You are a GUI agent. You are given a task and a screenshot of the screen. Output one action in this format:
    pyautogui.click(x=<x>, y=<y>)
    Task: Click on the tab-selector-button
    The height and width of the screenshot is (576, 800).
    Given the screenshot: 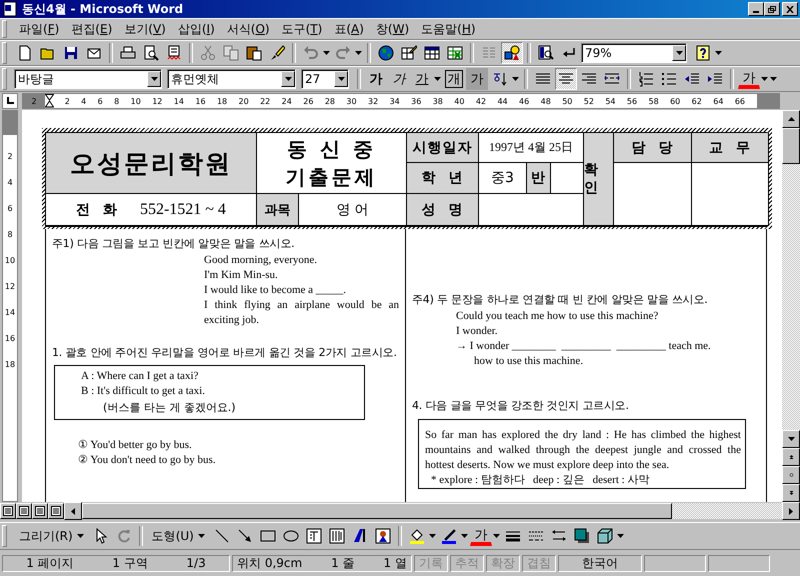 What is the action you would take?
    pyautogui.click(x=10, y=101)
    